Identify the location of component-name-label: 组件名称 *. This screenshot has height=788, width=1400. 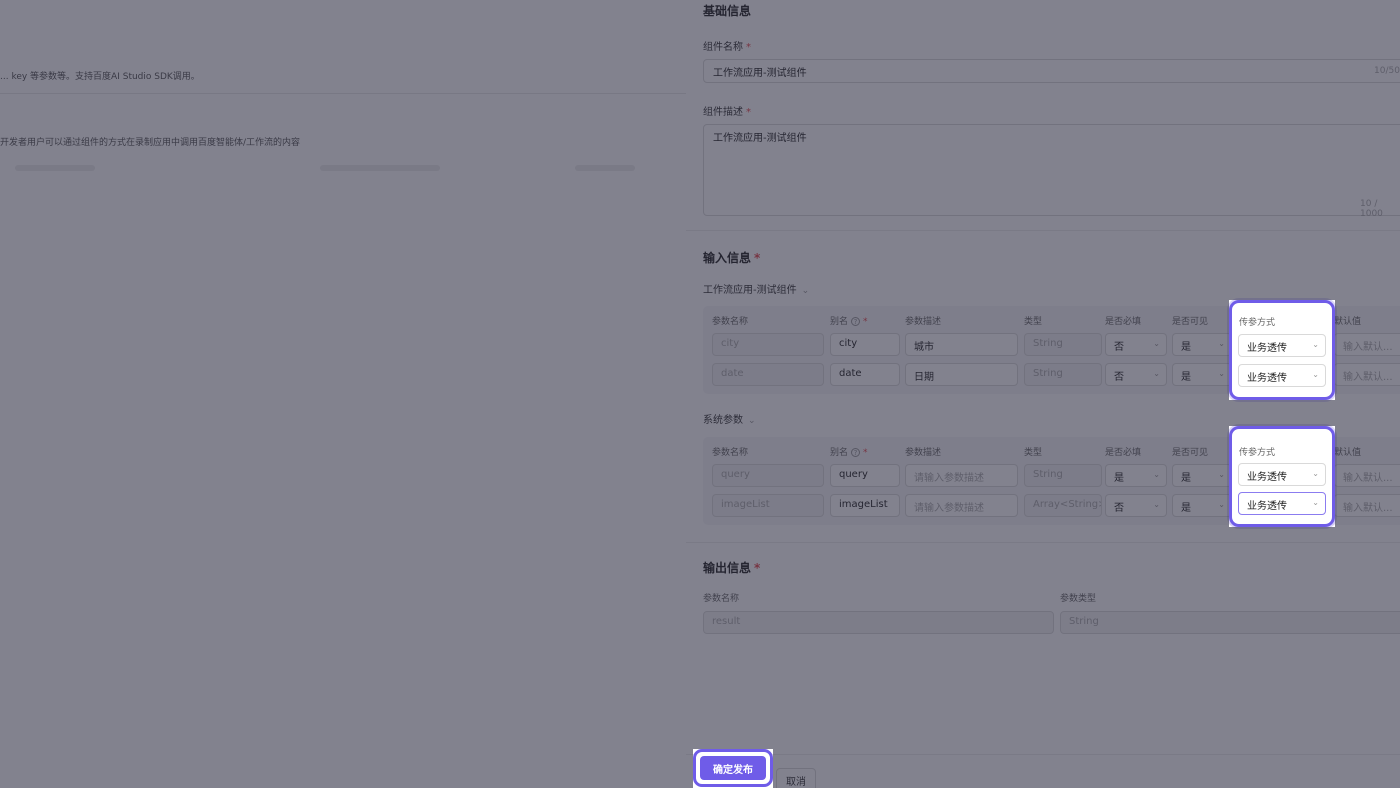
(727, 47).